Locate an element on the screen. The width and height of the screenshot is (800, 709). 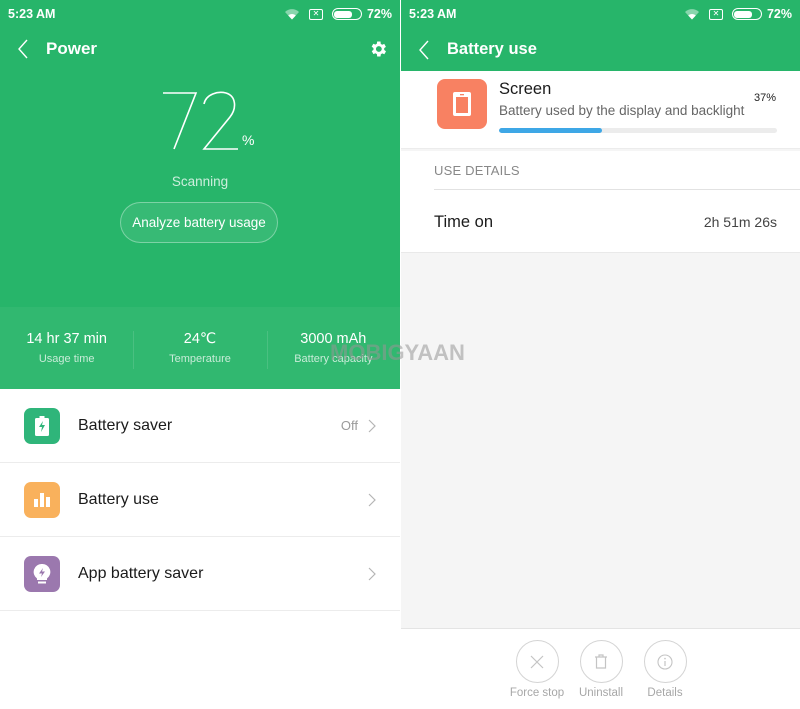
stat-usage-time: 14 hr 37 min Usage time is located at coordinates (66, 348).